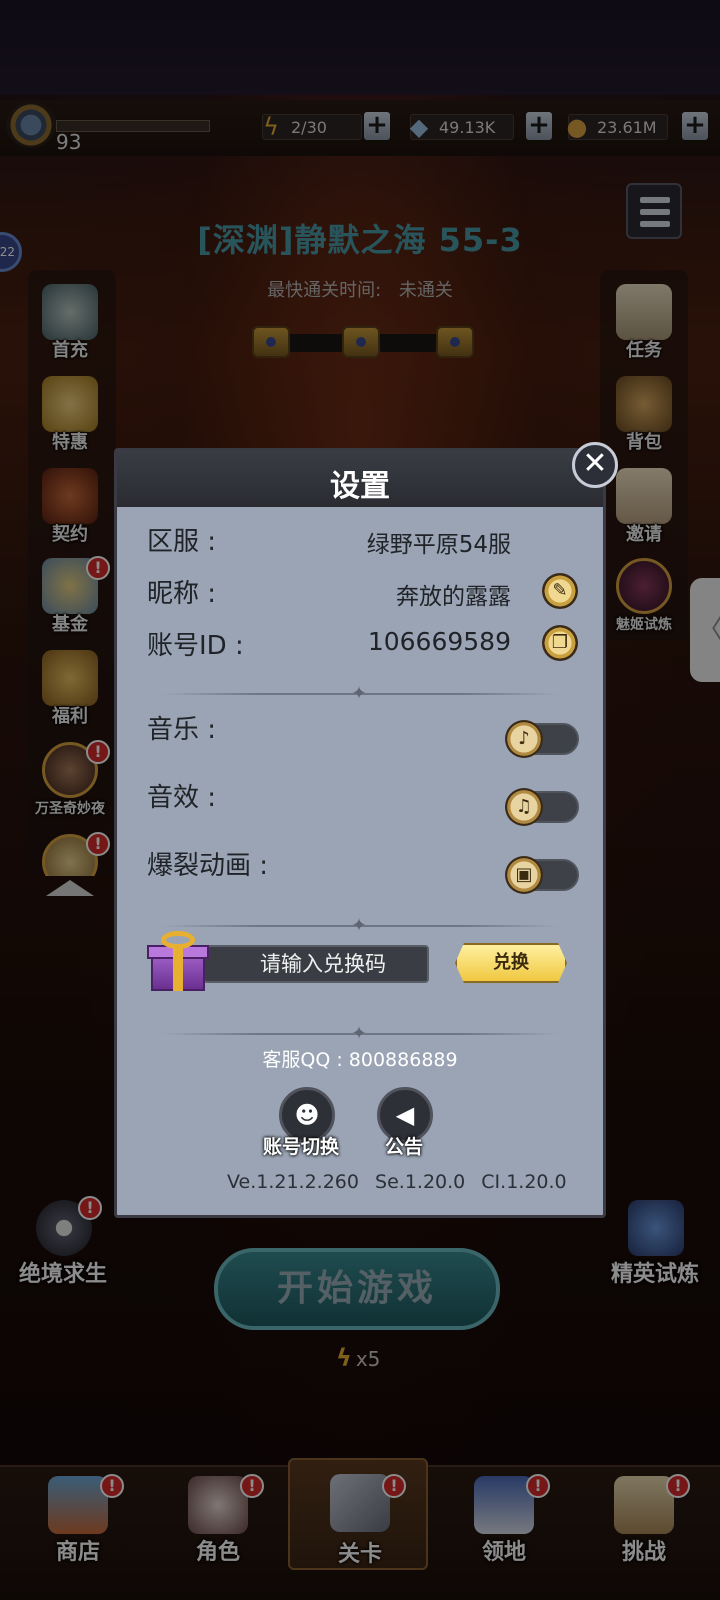 Image resolution: width=720 pixels, height=1600 pixels. What do you see at coordinates (301, 1147) in the screenshot?
I see `switch-account-label: 账号切换` at bounding box center [301, 1147].